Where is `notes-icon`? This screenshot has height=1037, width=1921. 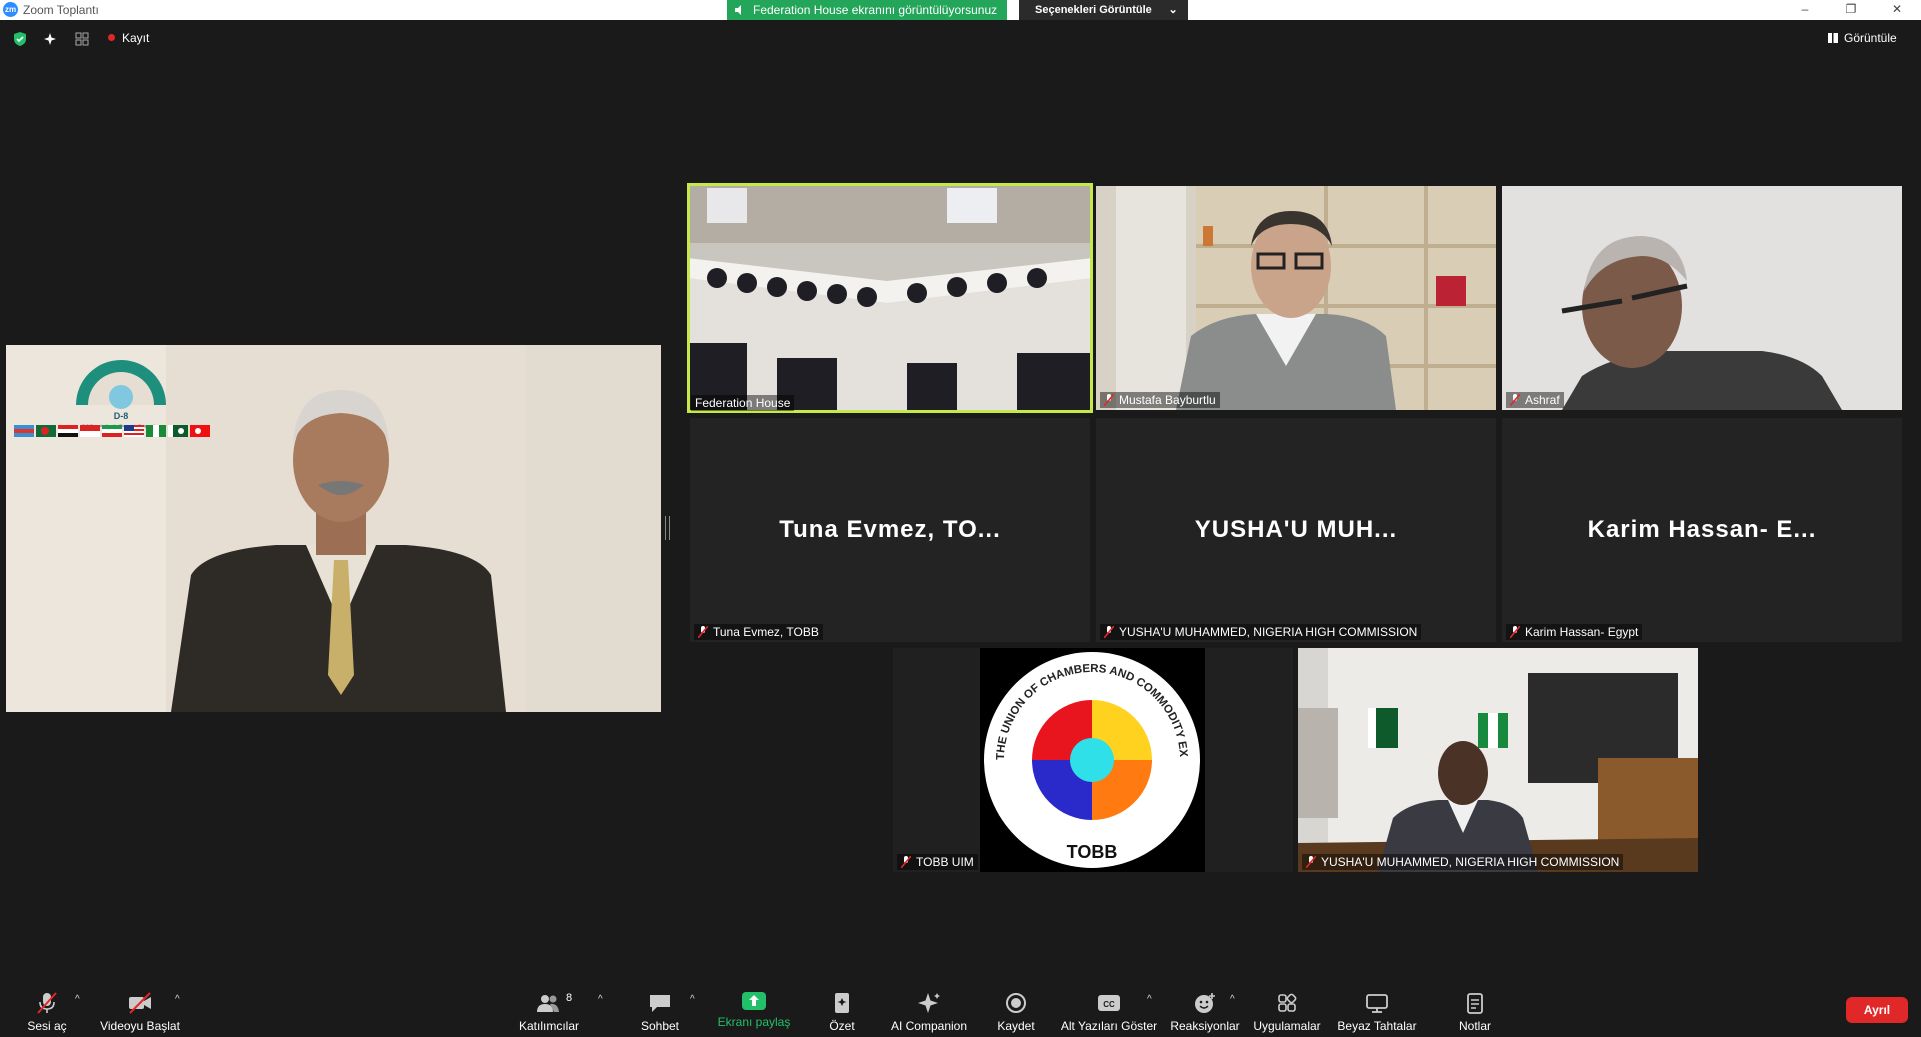 notes-icon is located at coordinates (1475, 1003).